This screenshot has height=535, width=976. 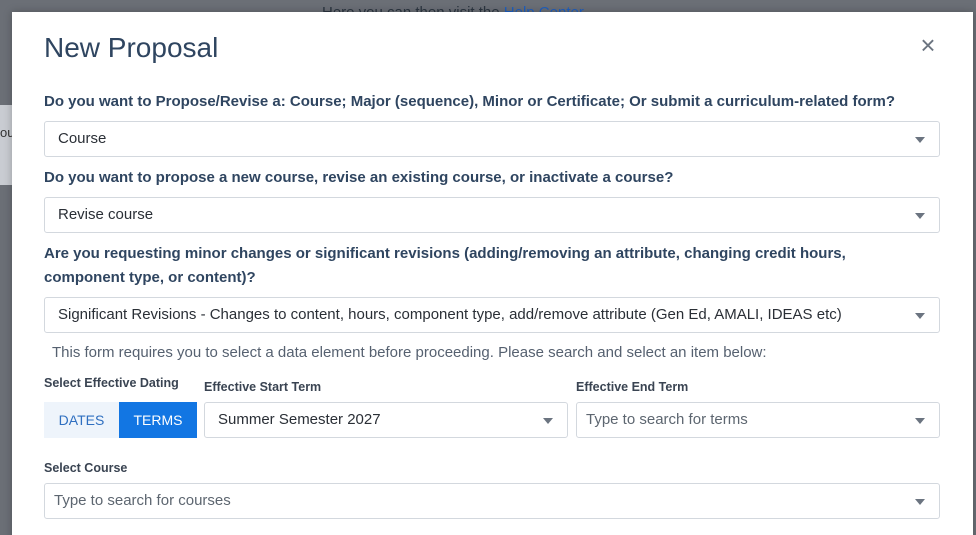 I want to click on dates-toggle-button: DATES, so click(x=81, y=420).